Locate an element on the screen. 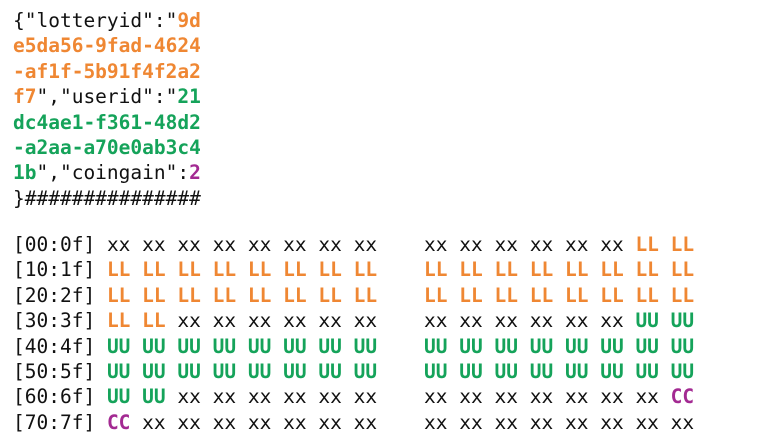 This screenshot has width=776, height=442. json-segment: ","userid":" is located at coordinates (107, 97).